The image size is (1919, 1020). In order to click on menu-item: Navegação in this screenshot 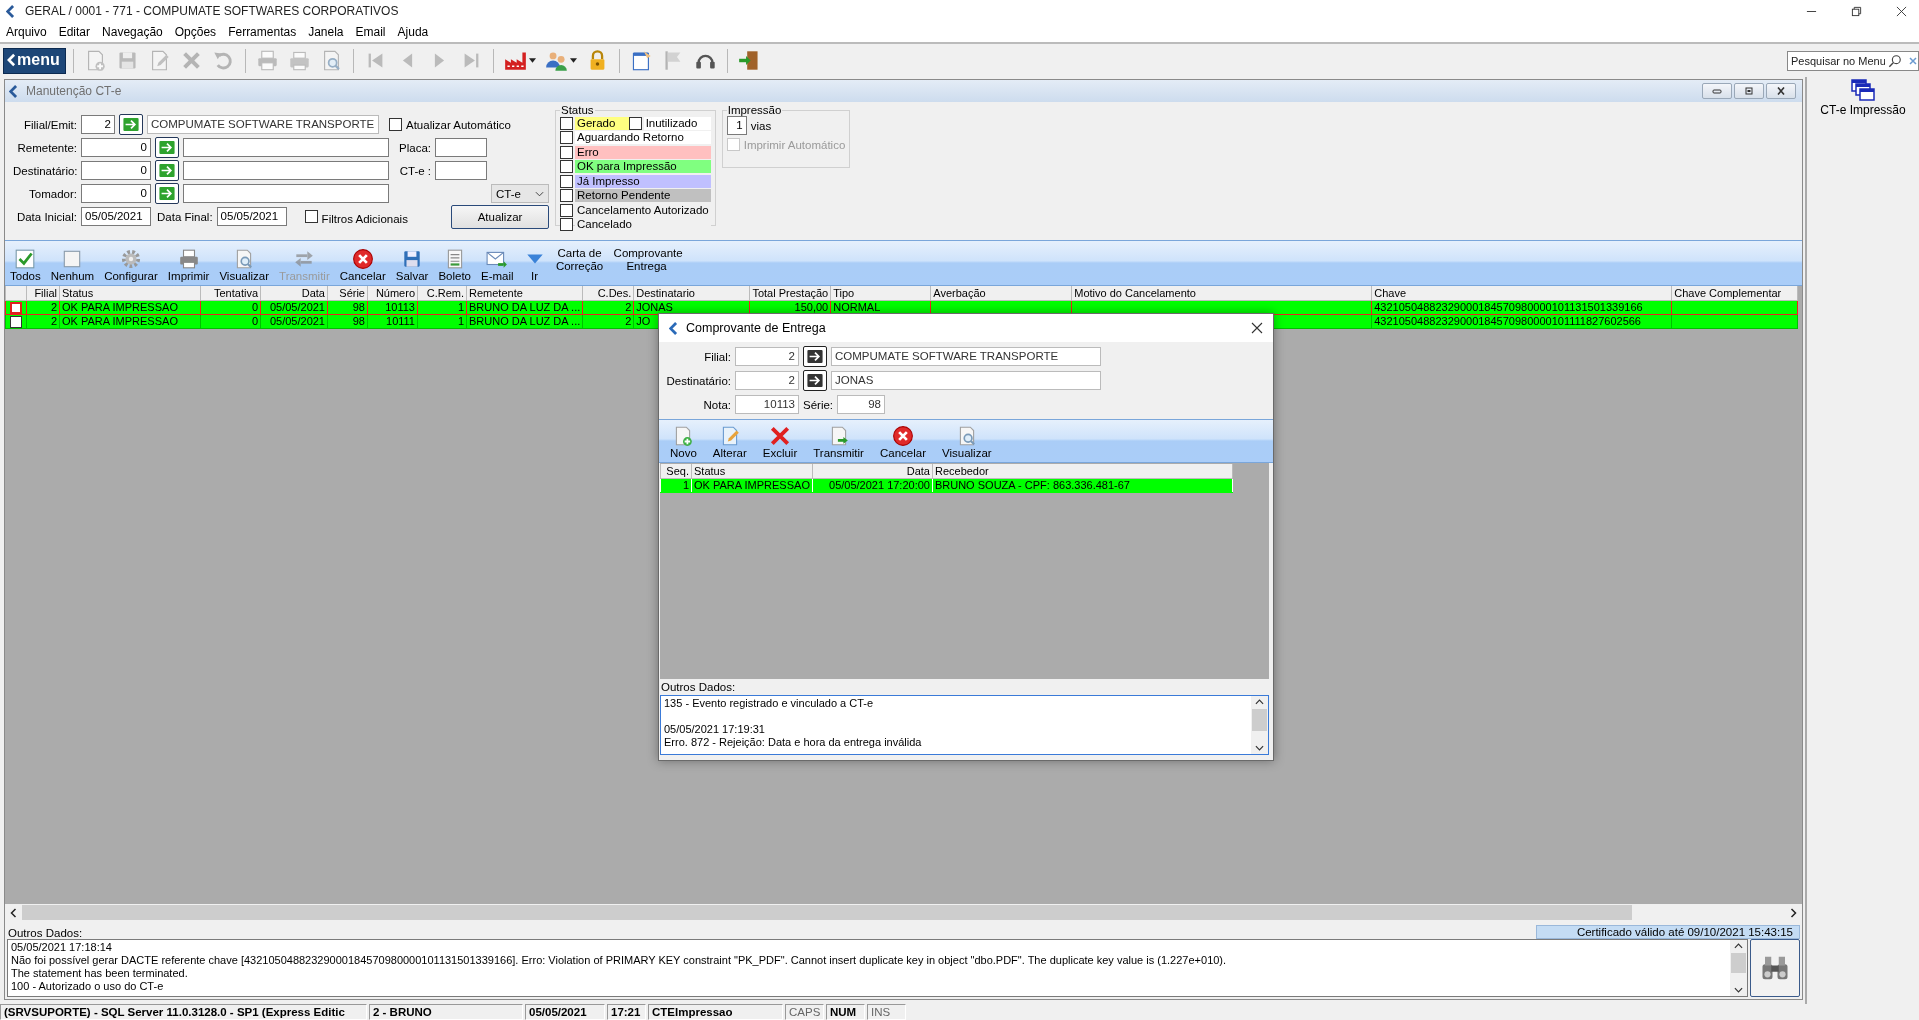, I will do `click(132, 32)`.